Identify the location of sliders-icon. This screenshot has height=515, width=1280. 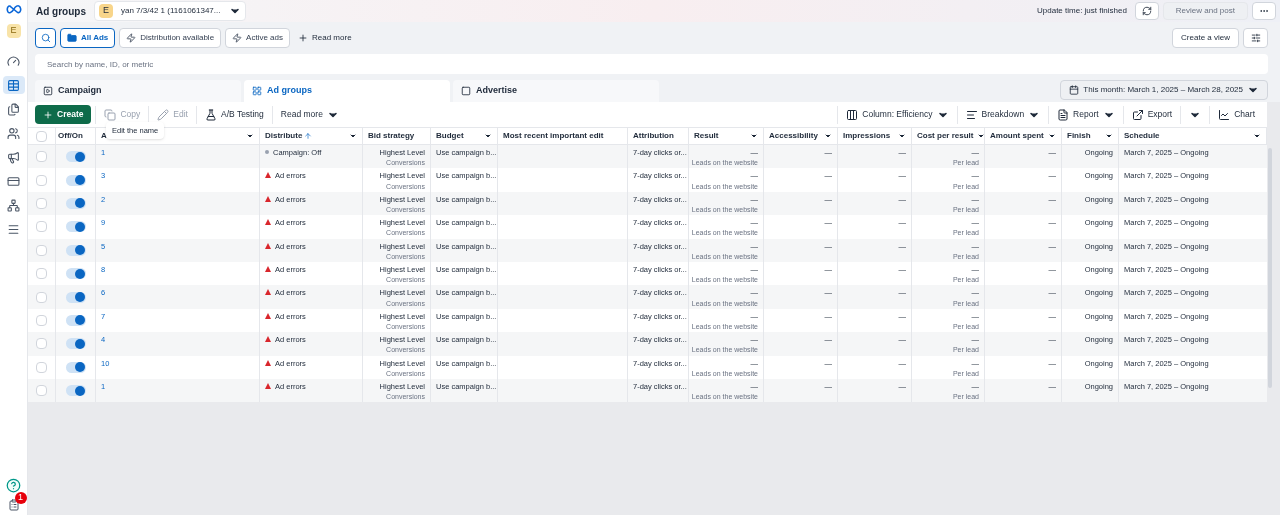
(1255, 38).